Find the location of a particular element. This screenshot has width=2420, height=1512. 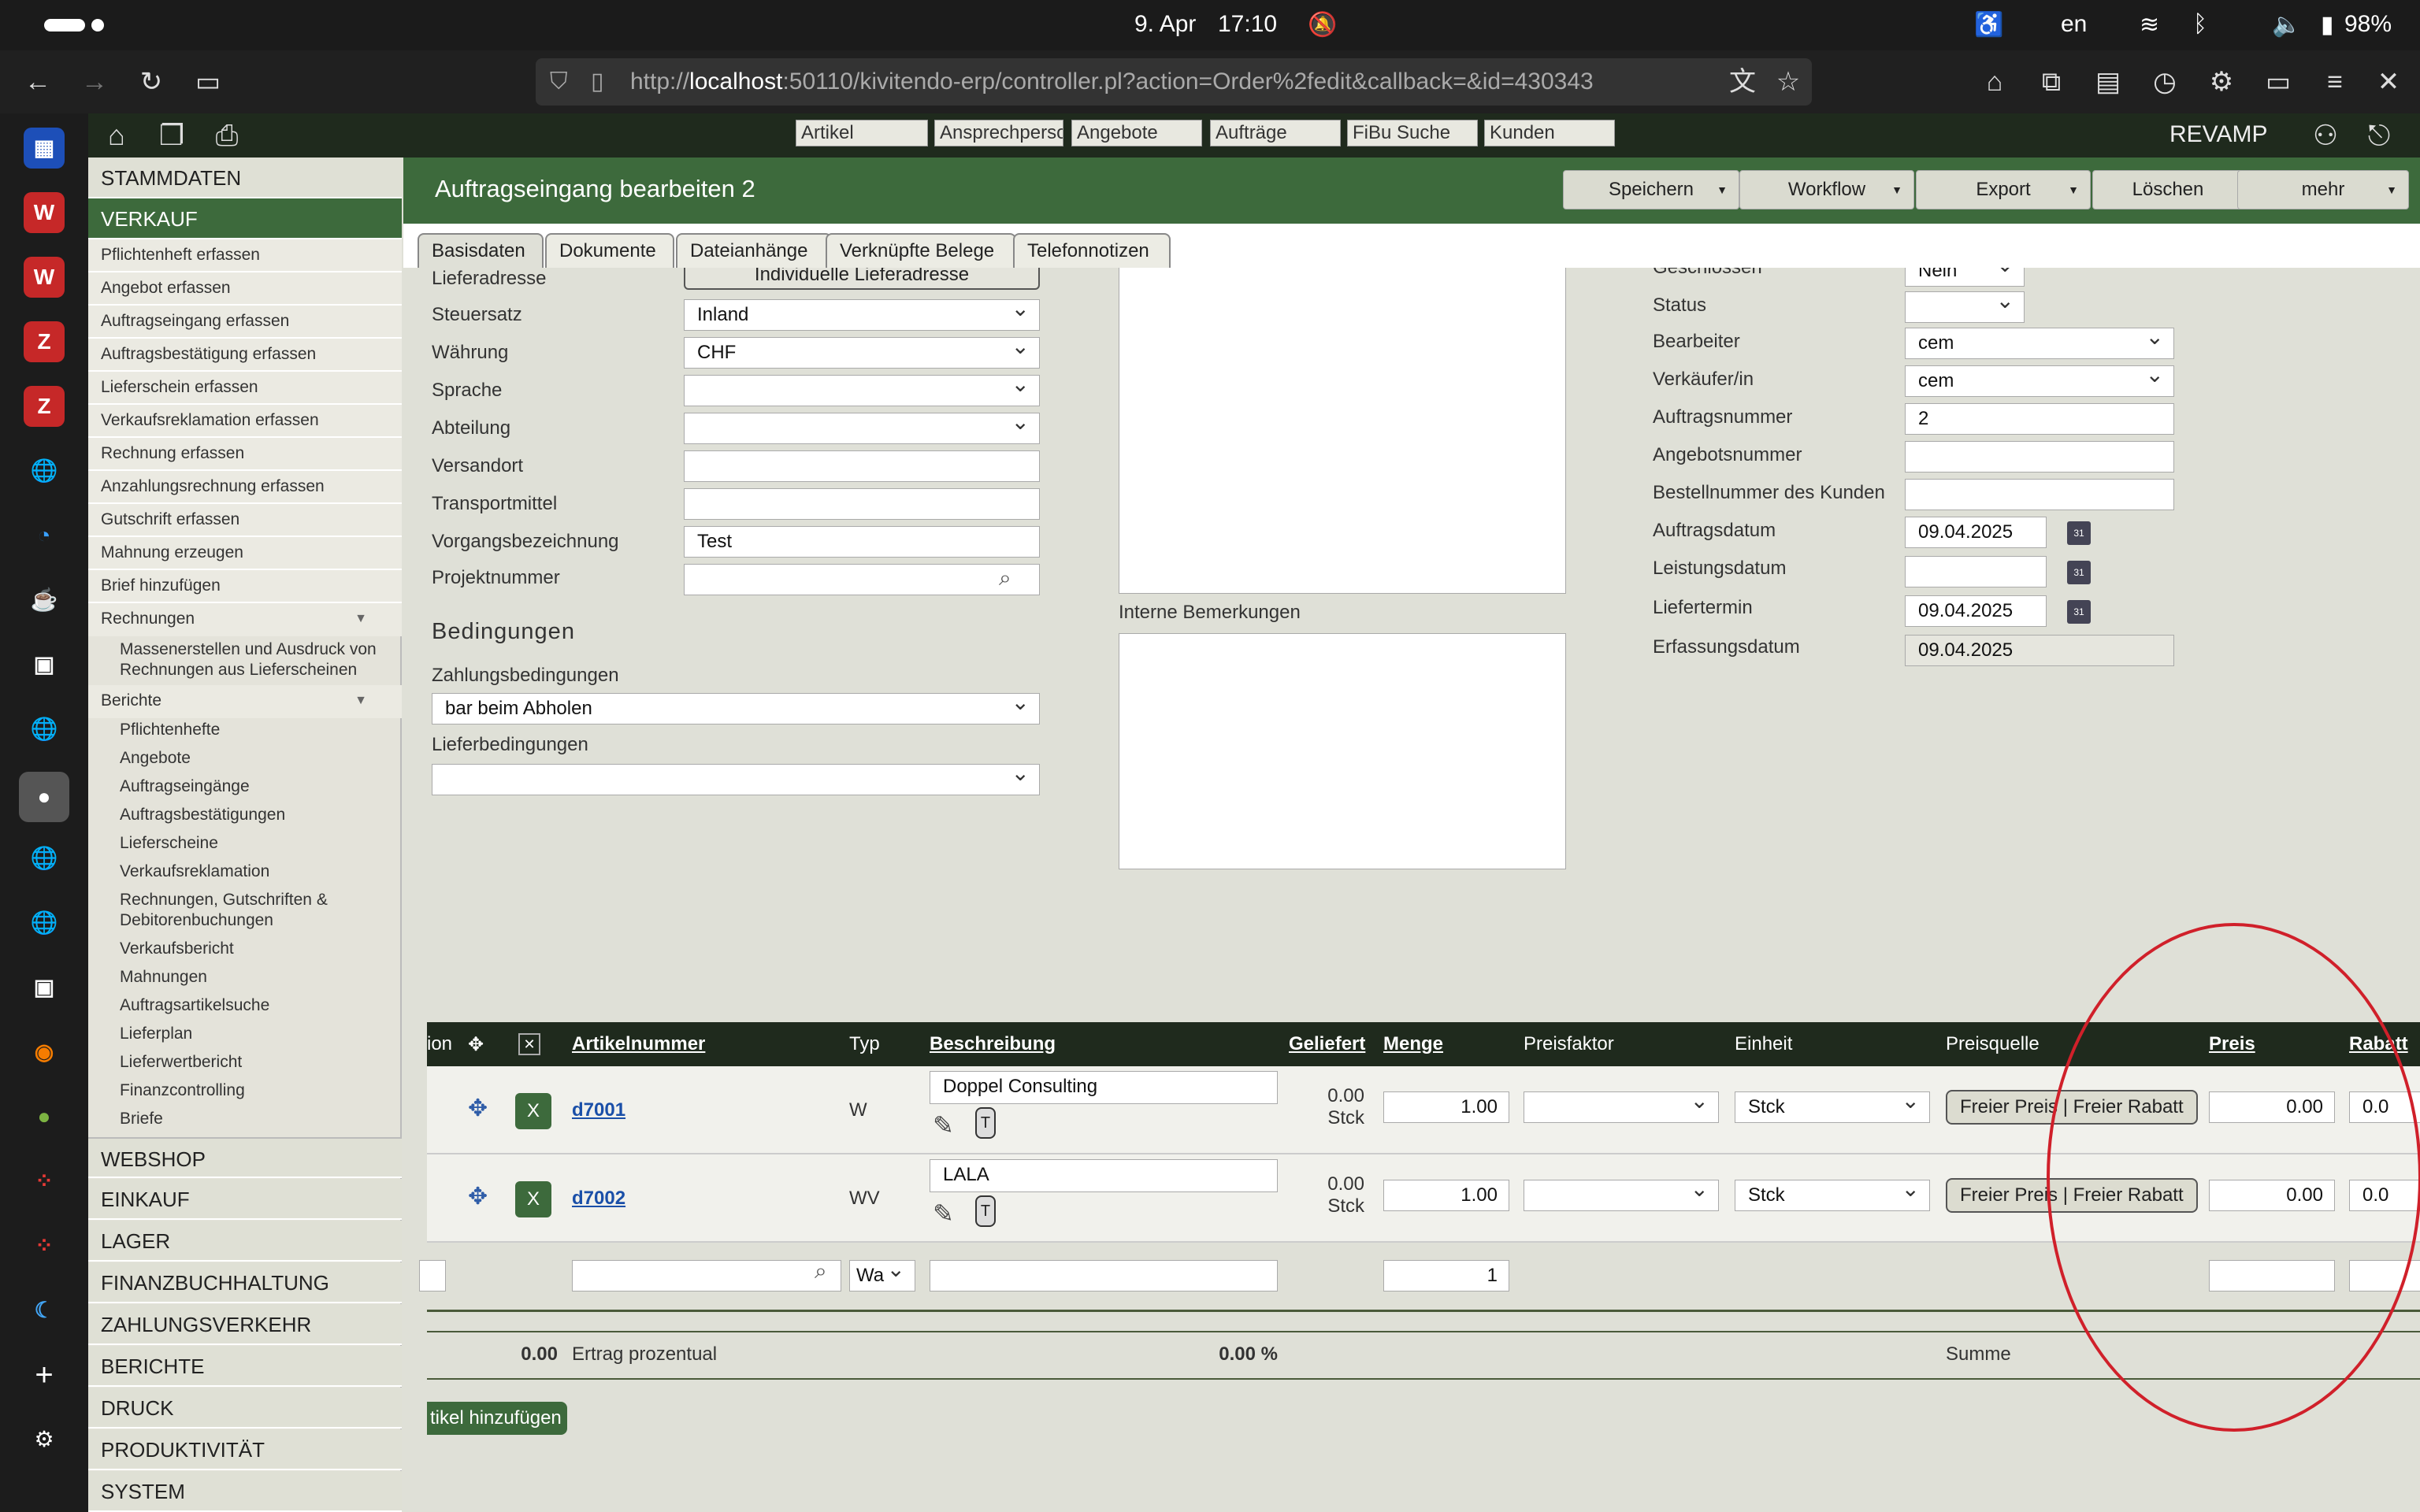

auftragsdatum-input: 09.04.2025 is located at coordinates (1976, 532).